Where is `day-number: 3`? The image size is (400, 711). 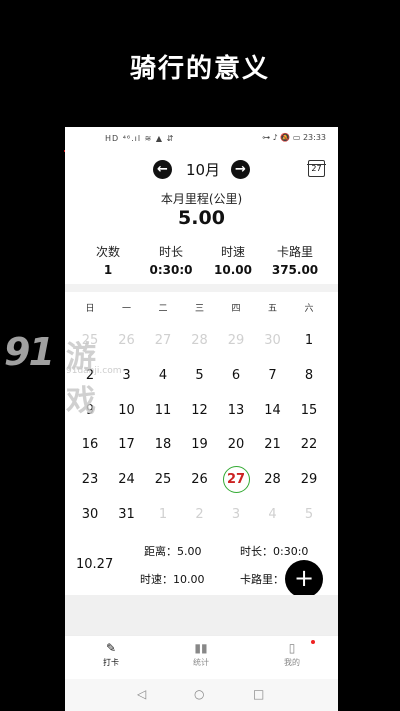 day-number: 3 is located at coordinates (126, 375).